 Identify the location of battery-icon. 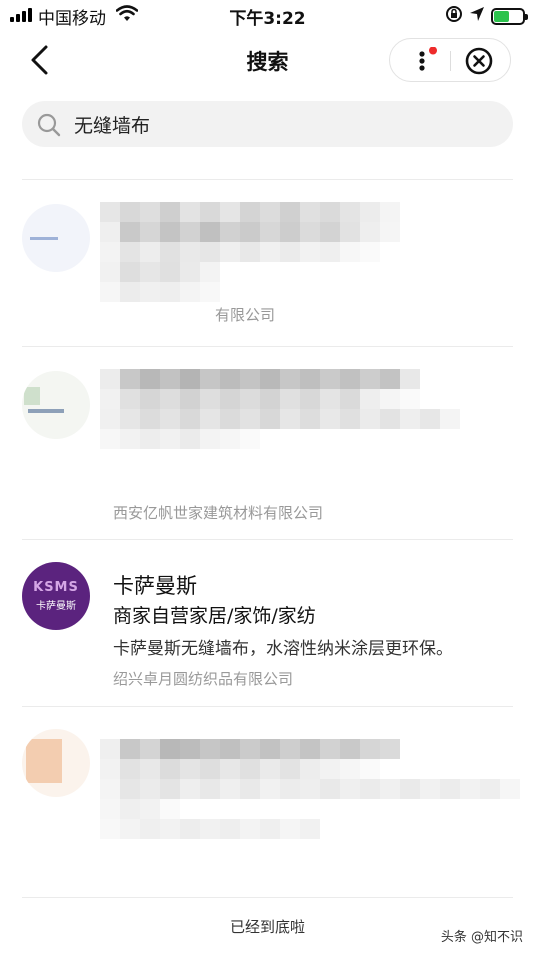
(509, 16).